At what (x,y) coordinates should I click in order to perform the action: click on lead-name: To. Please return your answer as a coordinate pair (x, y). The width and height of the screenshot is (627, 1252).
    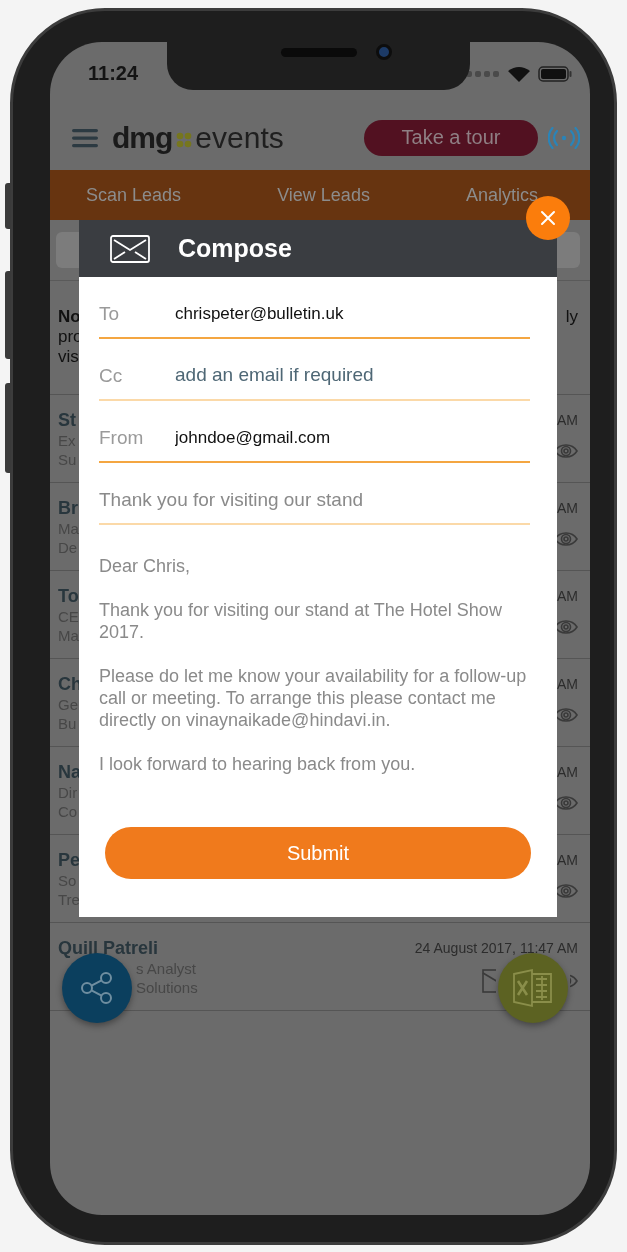
    Looking at the image, I should click on (68, 596).